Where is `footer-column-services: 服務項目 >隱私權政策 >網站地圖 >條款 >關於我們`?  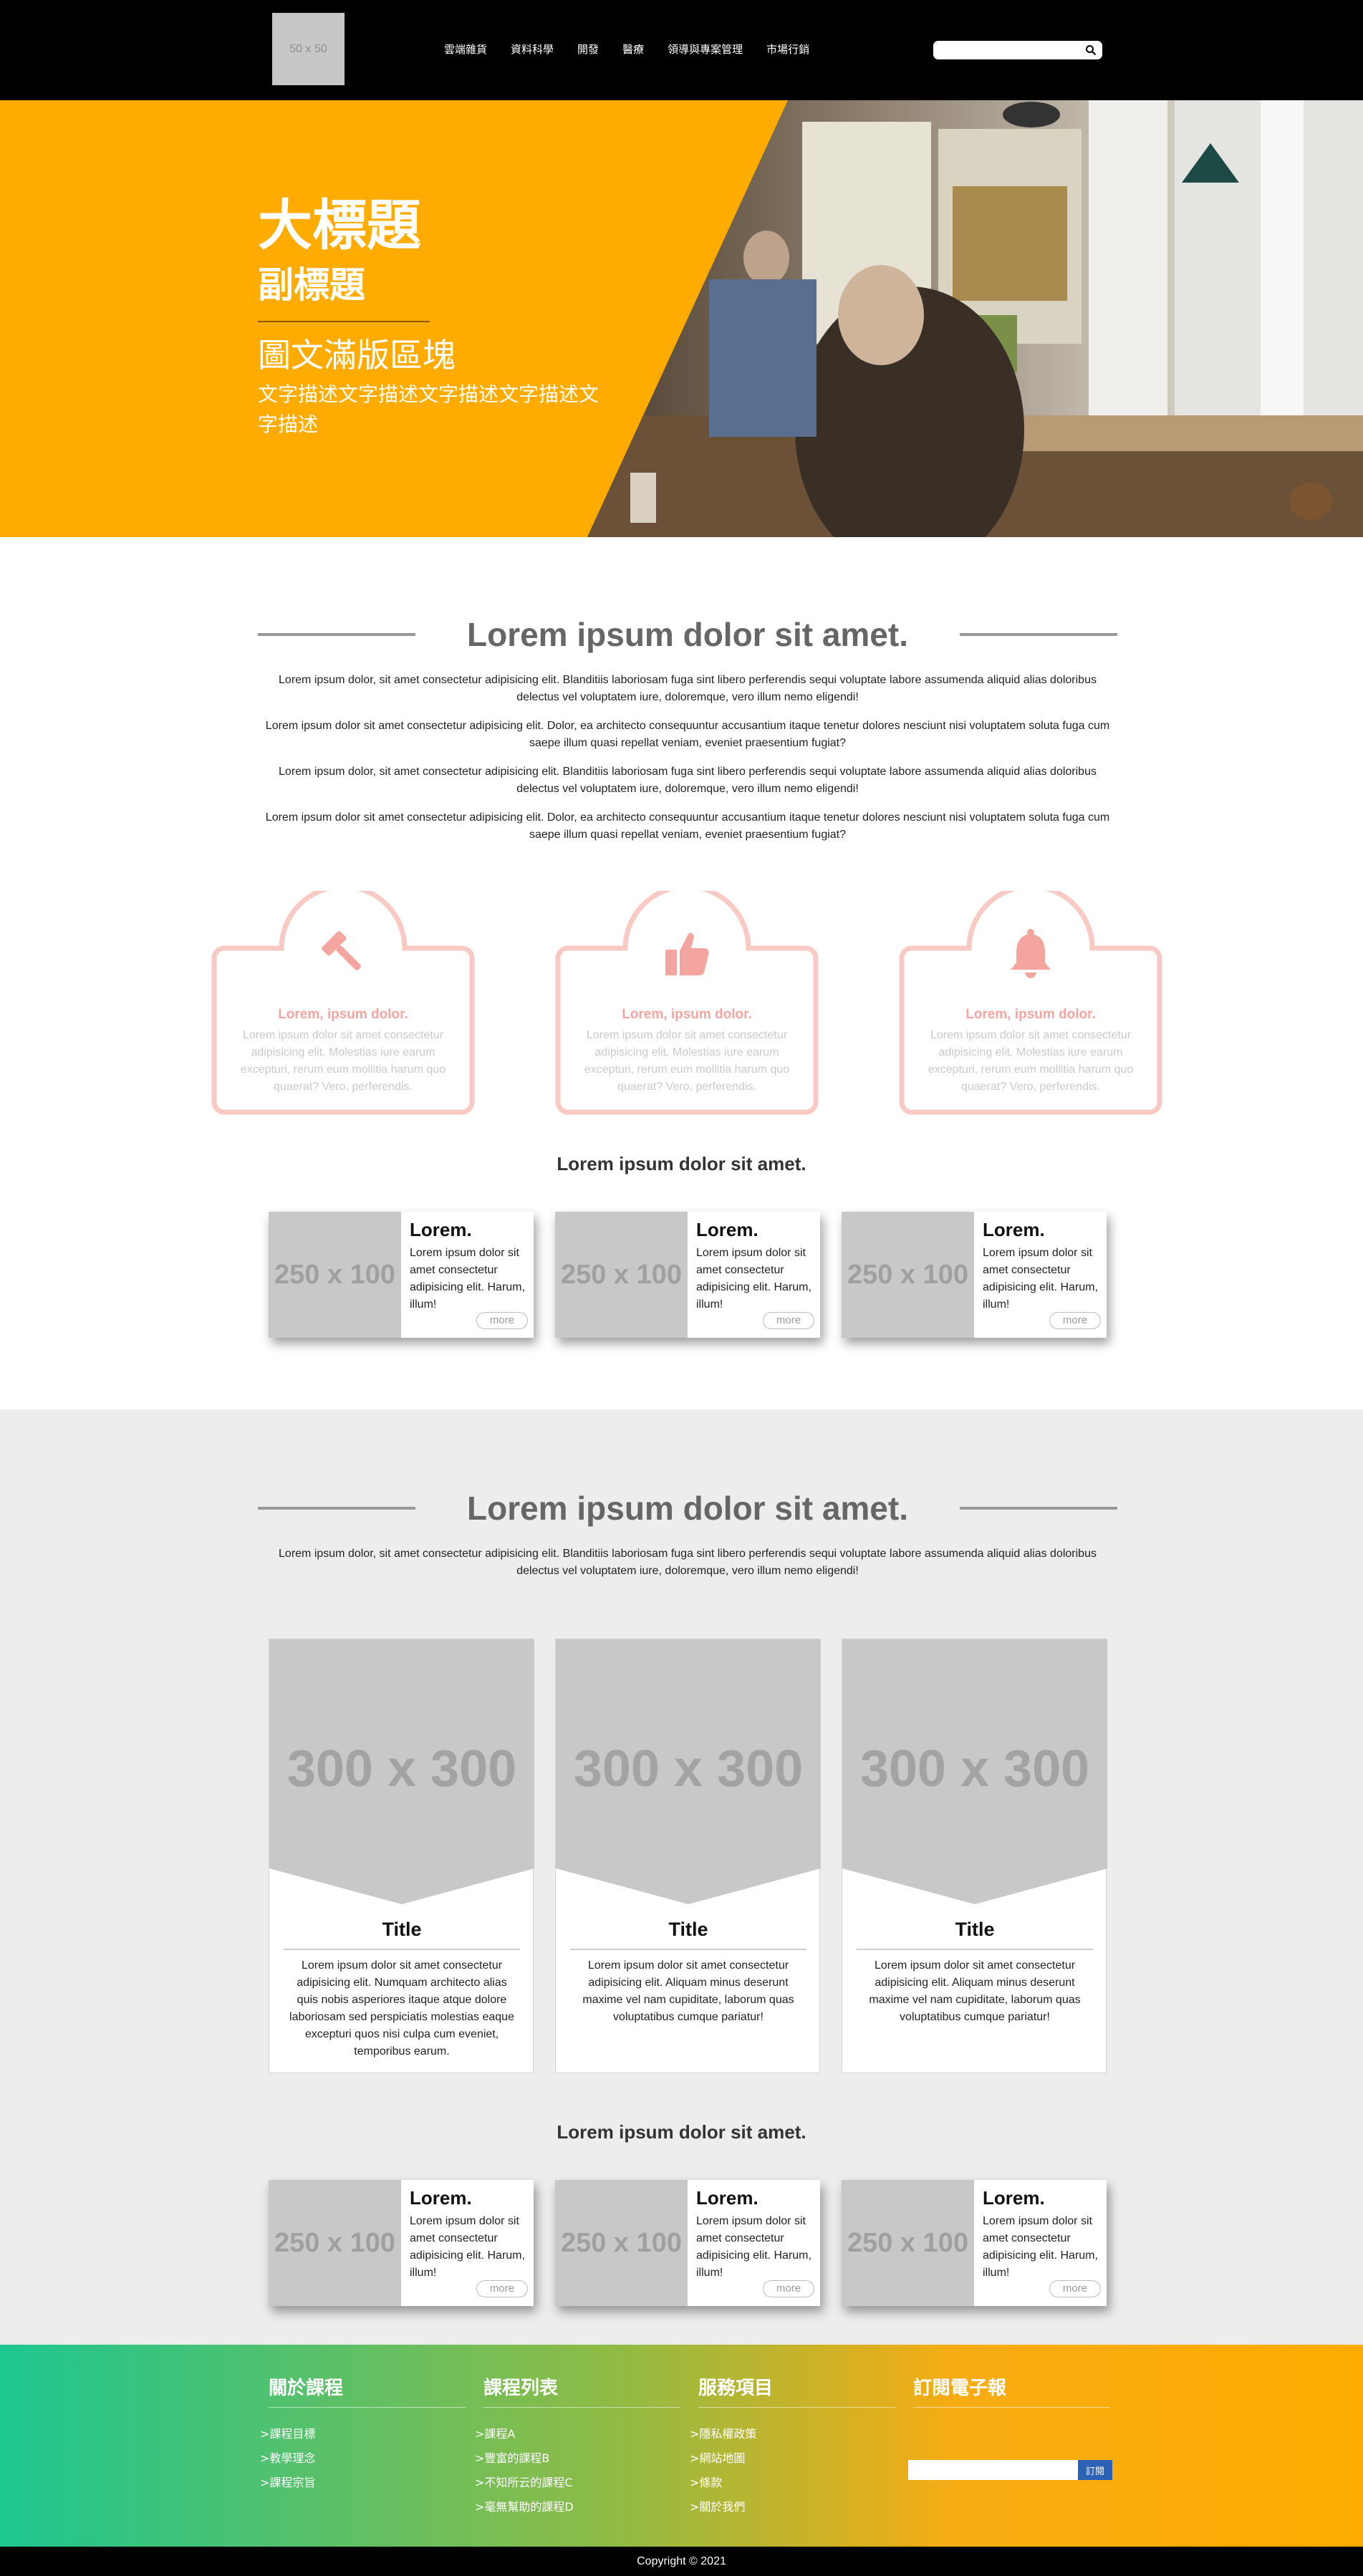 footer-column-services: 服務項目 >隱私權政策 >網站地圖 >條款 >關於我們 is located at coordinates (793, 2446).